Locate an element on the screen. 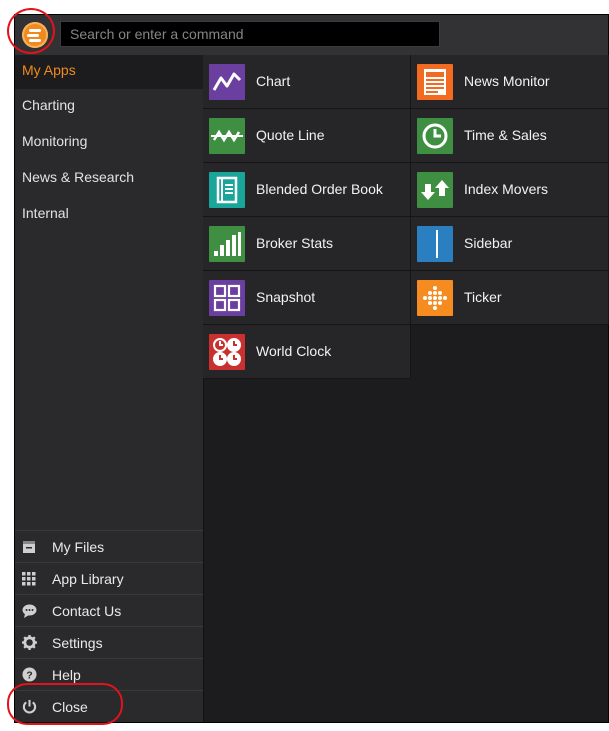 This screenshot has width=609, height=731. settings-label: Settings is located at coordinates (77, 642).